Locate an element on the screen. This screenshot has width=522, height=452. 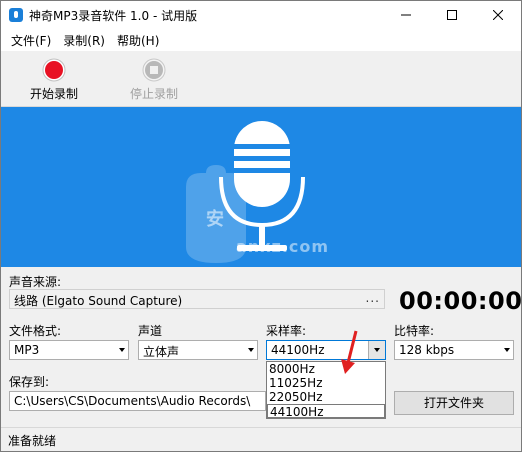
open-folder-button: 打开文件夹 is located at coordinates (454, 403).